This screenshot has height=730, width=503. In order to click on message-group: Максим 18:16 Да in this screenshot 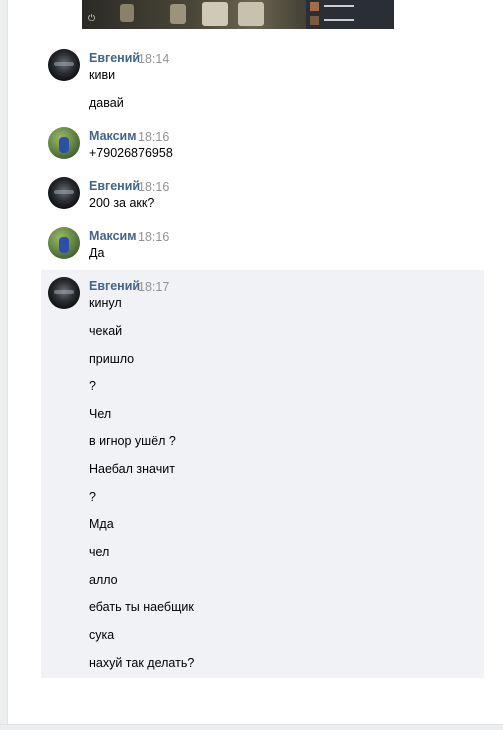, I will do `click(262, 245)`.